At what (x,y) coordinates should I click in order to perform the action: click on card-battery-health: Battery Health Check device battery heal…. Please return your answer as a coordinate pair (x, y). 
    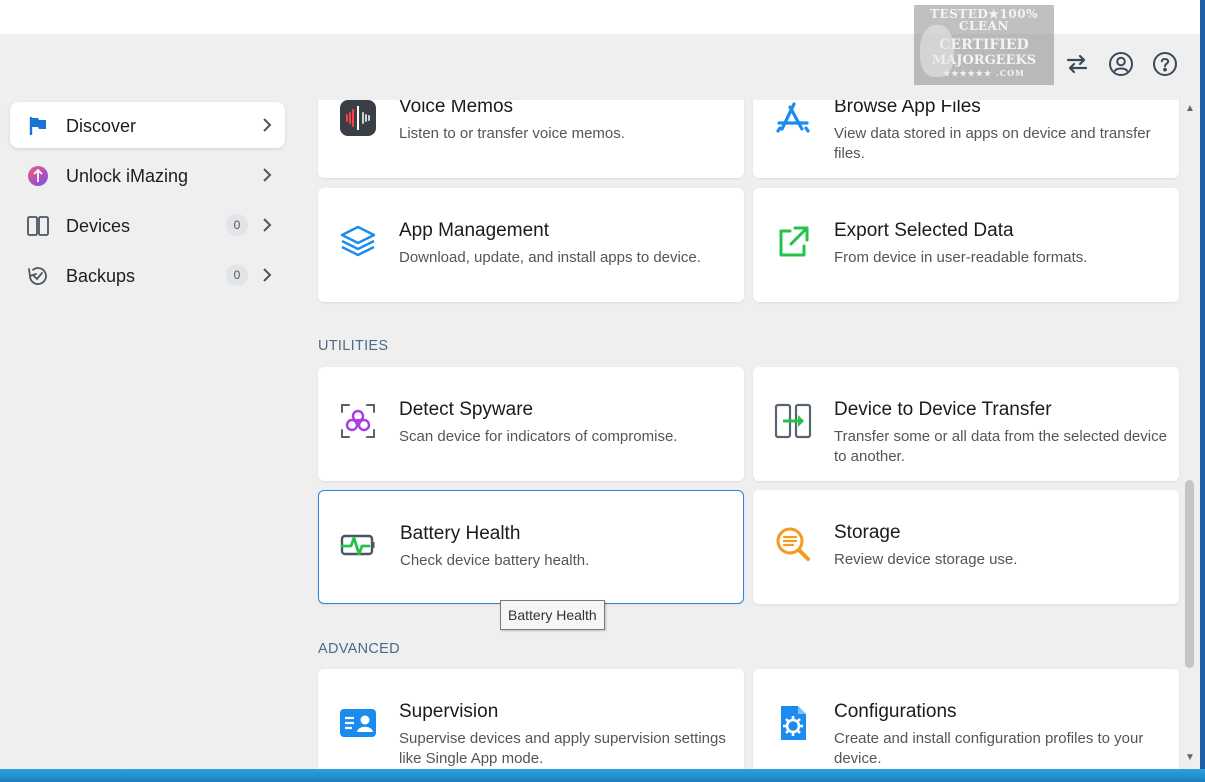
    Looking at the image, I should click on (531, 547).